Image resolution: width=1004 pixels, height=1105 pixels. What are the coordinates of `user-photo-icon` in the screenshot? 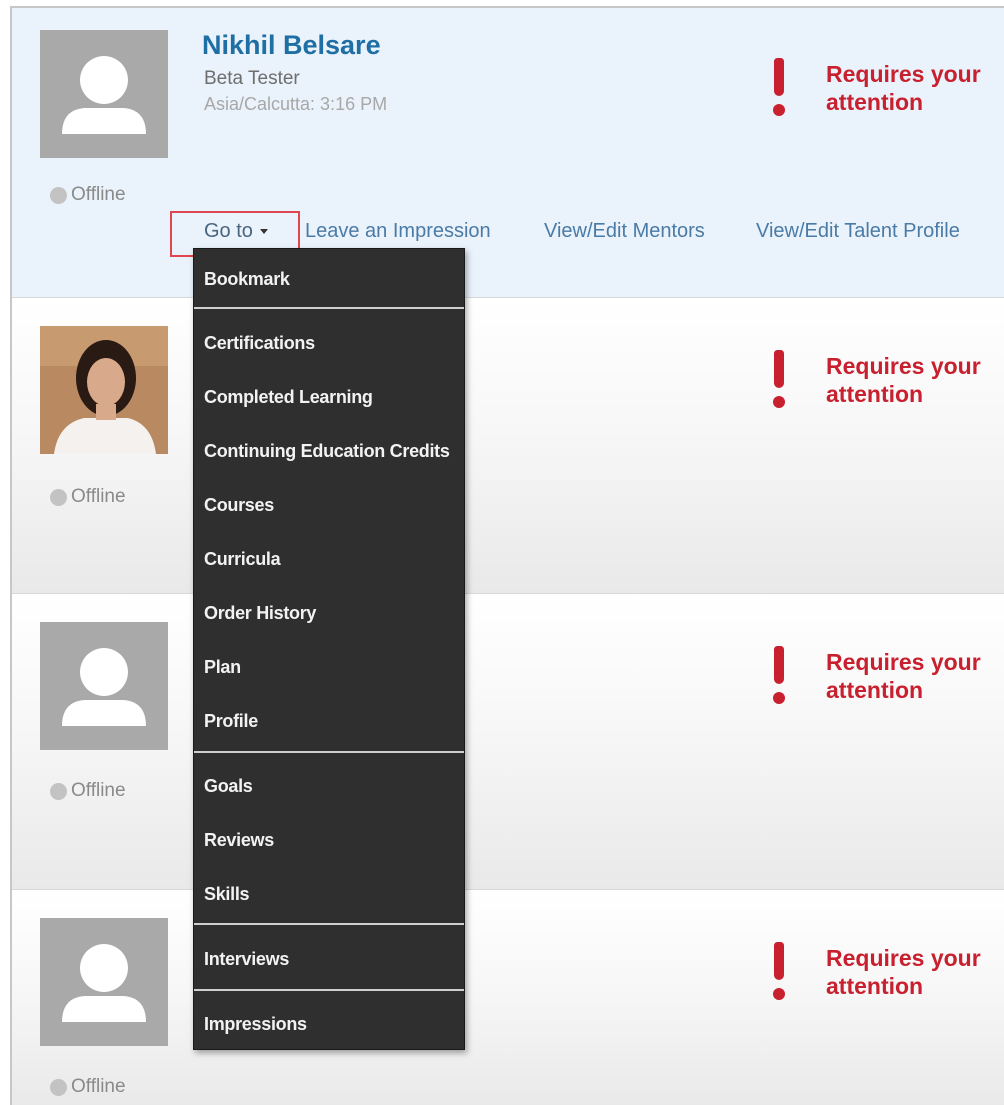 It's located at (104, 390).